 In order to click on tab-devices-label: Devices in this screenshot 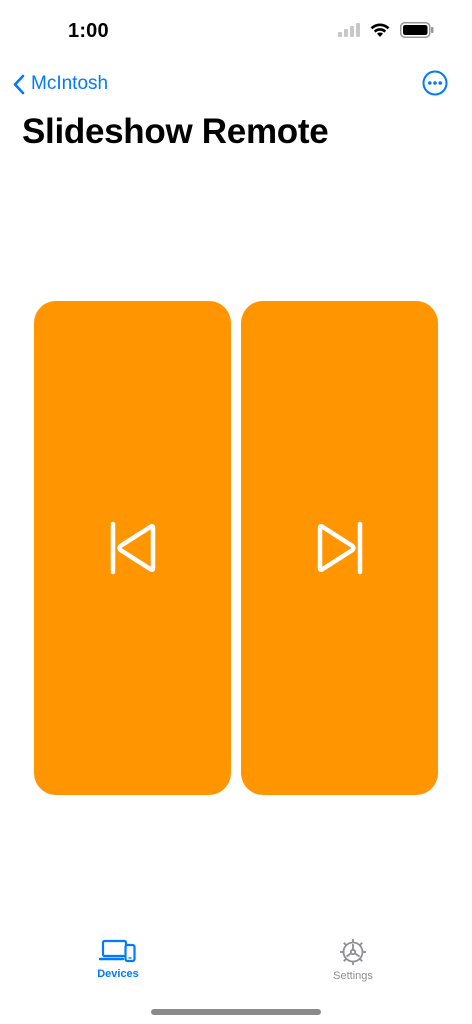, I will do `click(118, 974)`.